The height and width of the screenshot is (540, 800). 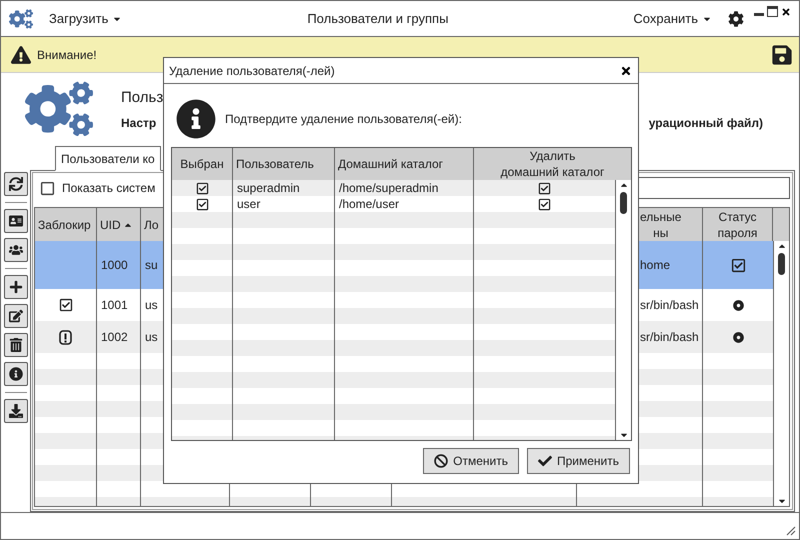 I want to click on download-icon, so click(x=15, y=411).